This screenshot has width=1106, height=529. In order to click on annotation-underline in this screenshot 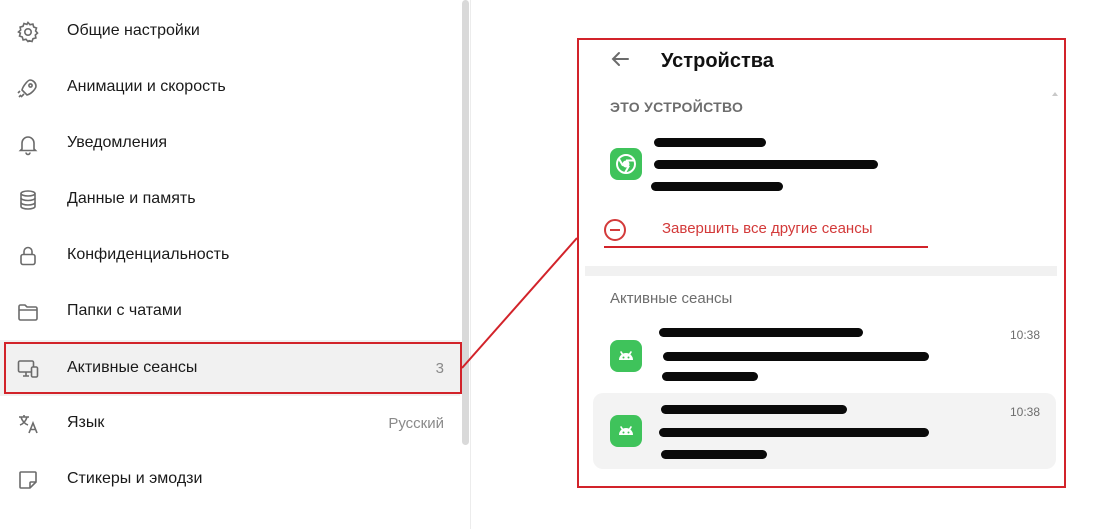, I will do `click(766, 247)`.